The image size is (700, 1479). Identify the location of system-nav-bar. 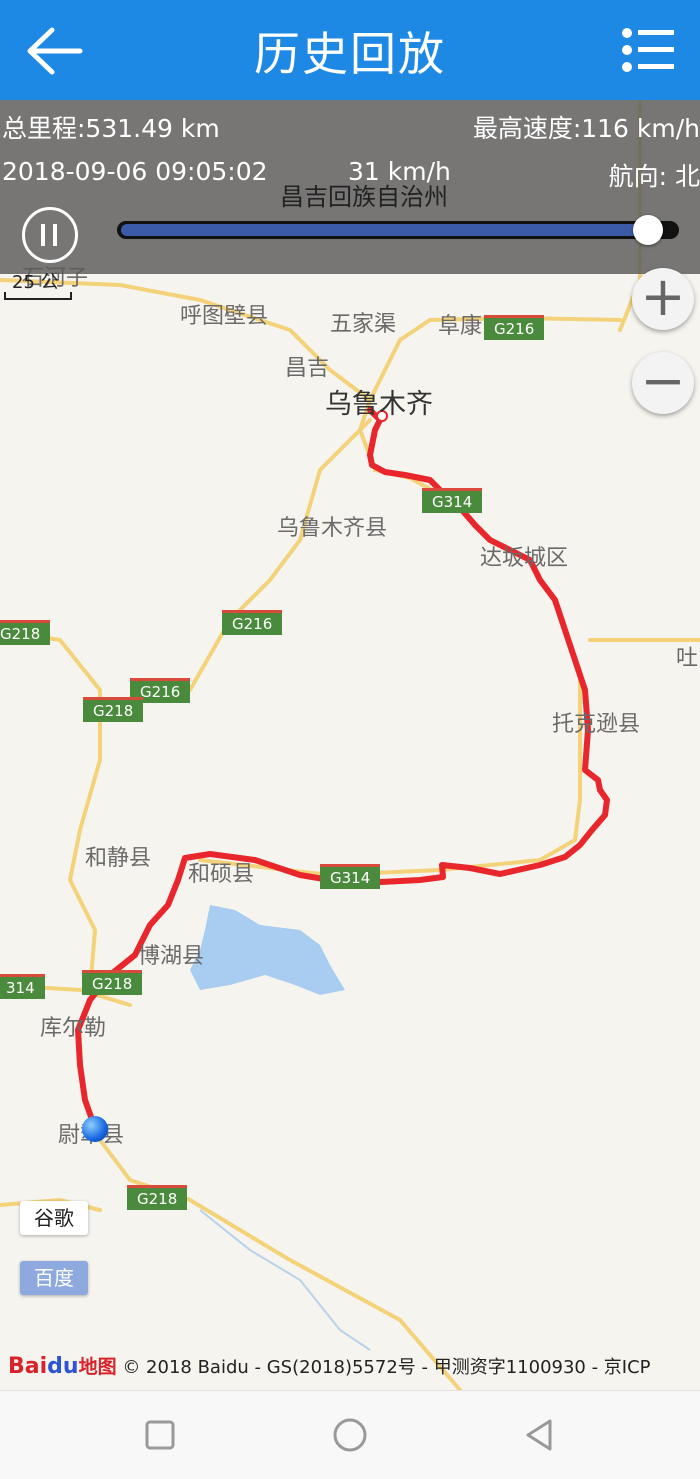
(350, 1434).